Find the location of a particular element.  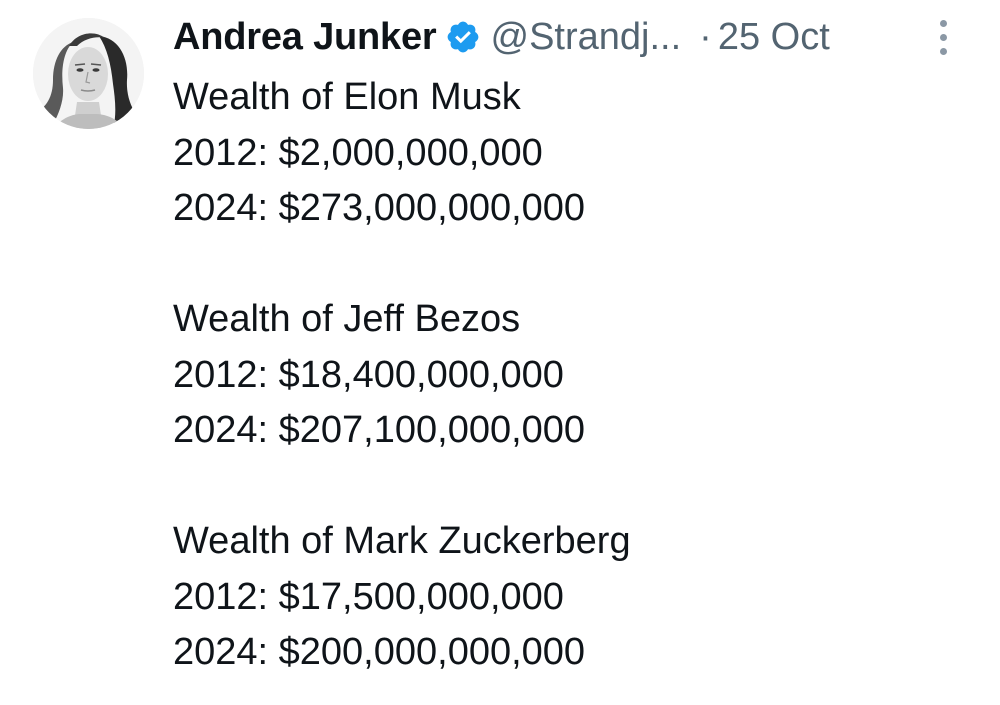

tweet-header: Andrea Junker @Strandj... · 25 Oct is located at coordinates (501, 37).